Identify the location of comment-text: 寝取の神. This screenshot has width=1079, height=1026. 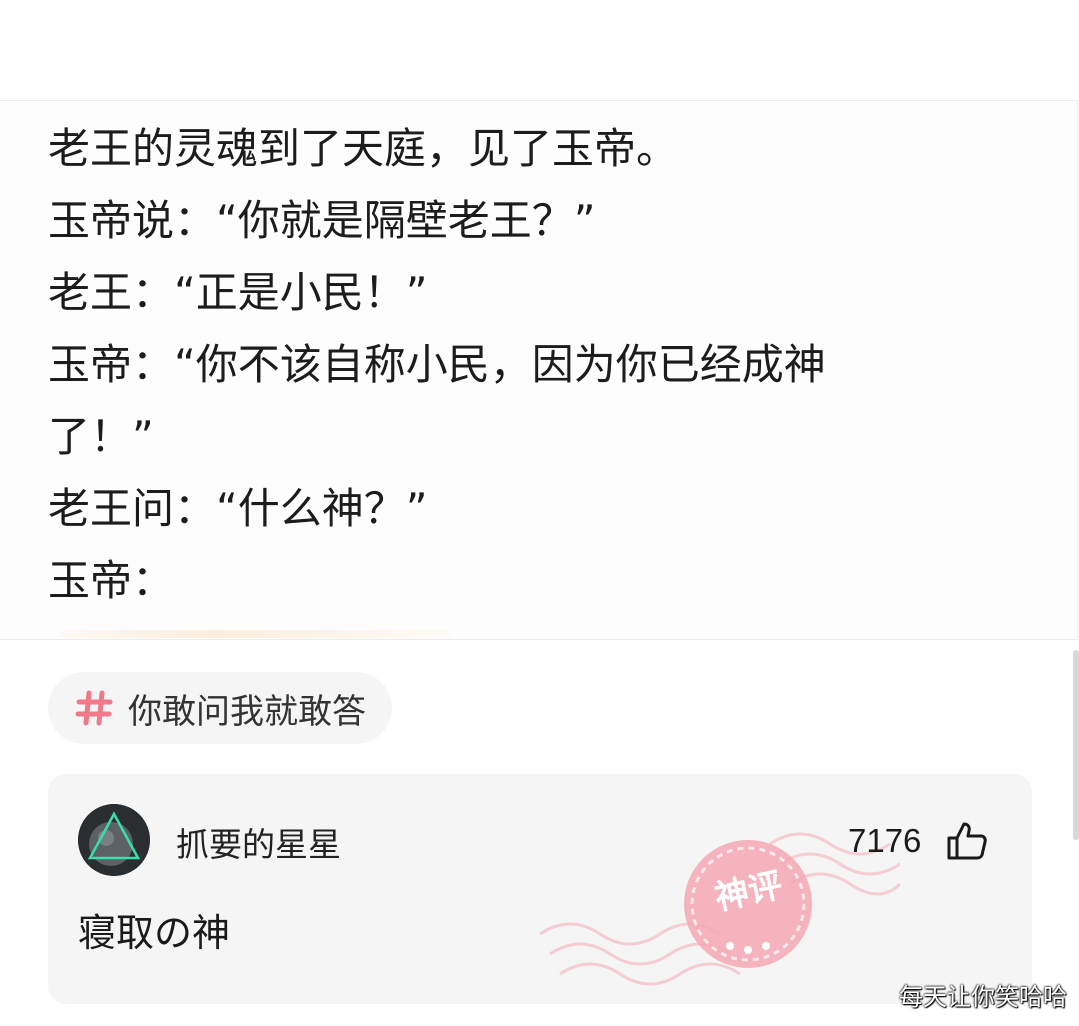
(154, 933).